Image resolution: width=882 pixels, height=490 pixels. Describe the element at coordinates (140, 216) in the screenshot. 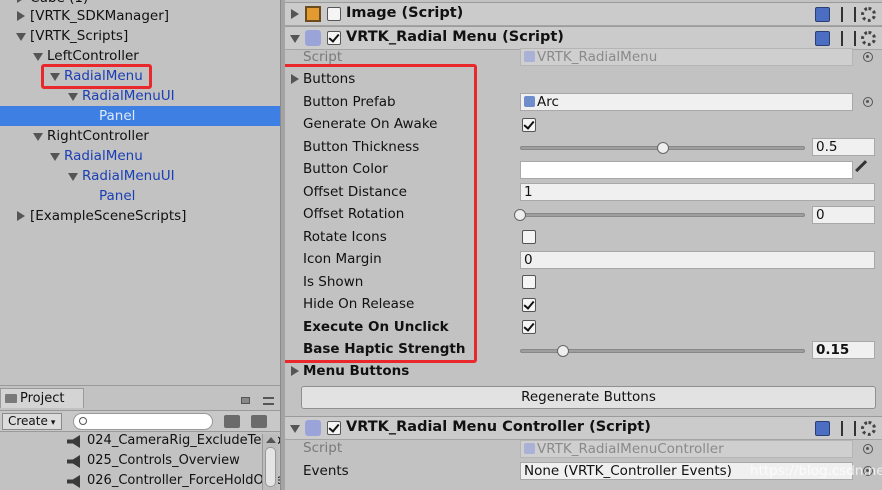

I see `hierarchy-item-examplescenescripts: [ExampleSceneScripts]` at that location.